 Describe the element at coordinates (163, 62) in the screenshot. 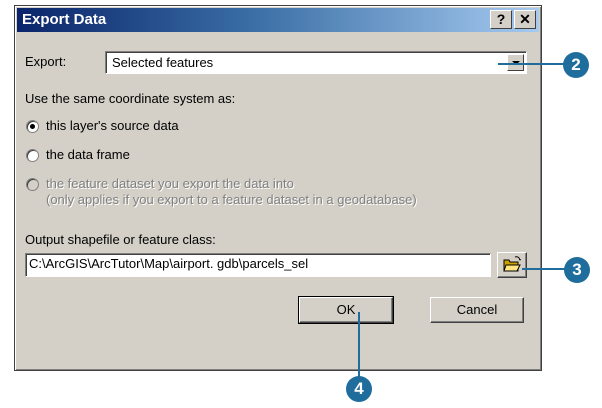

I see `export-selected-value: Selected features` at that location.